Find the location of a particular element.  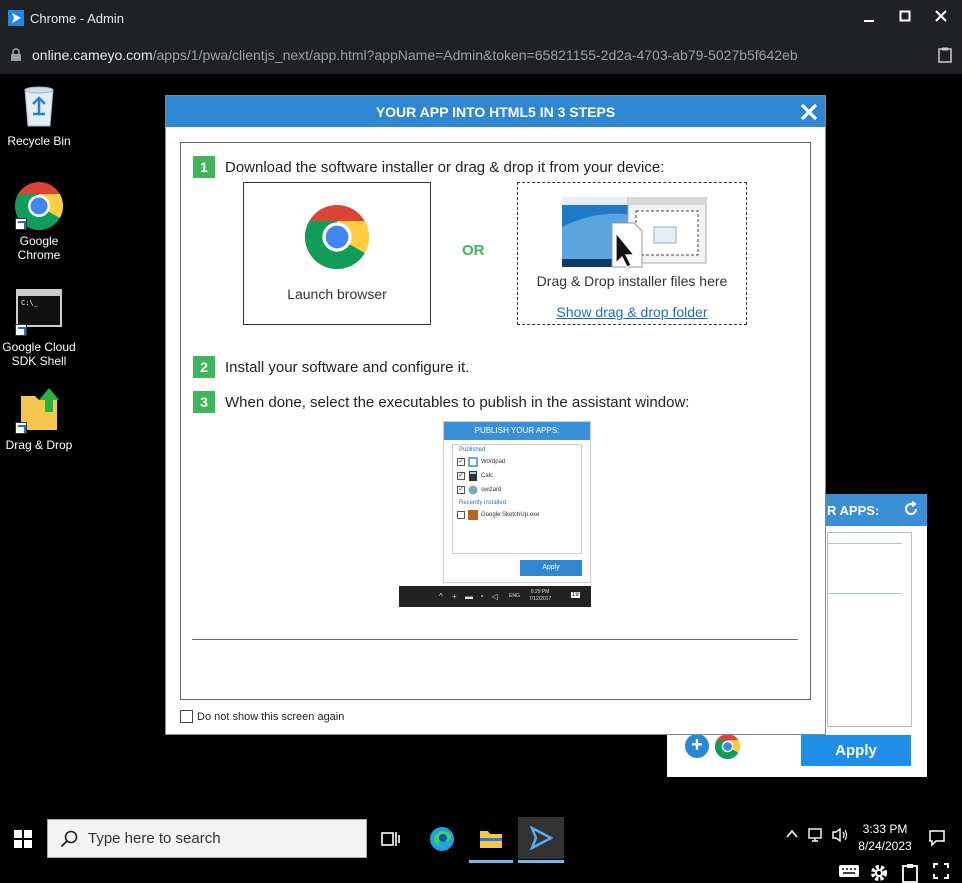

show-drag-drop-folder-link: Show drag & drop folder is located at coordinates (632, 312).